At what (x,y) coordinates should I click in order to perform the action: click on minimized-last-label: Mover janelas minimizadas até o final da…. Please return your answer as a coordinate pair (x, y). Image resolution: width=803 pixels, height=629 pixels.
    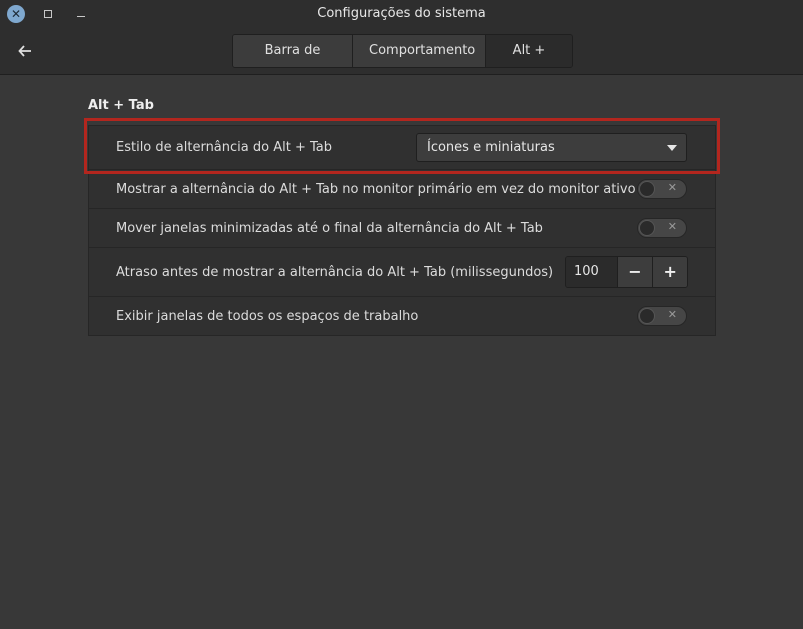
    Looking at the image, I should click on (329, 228).